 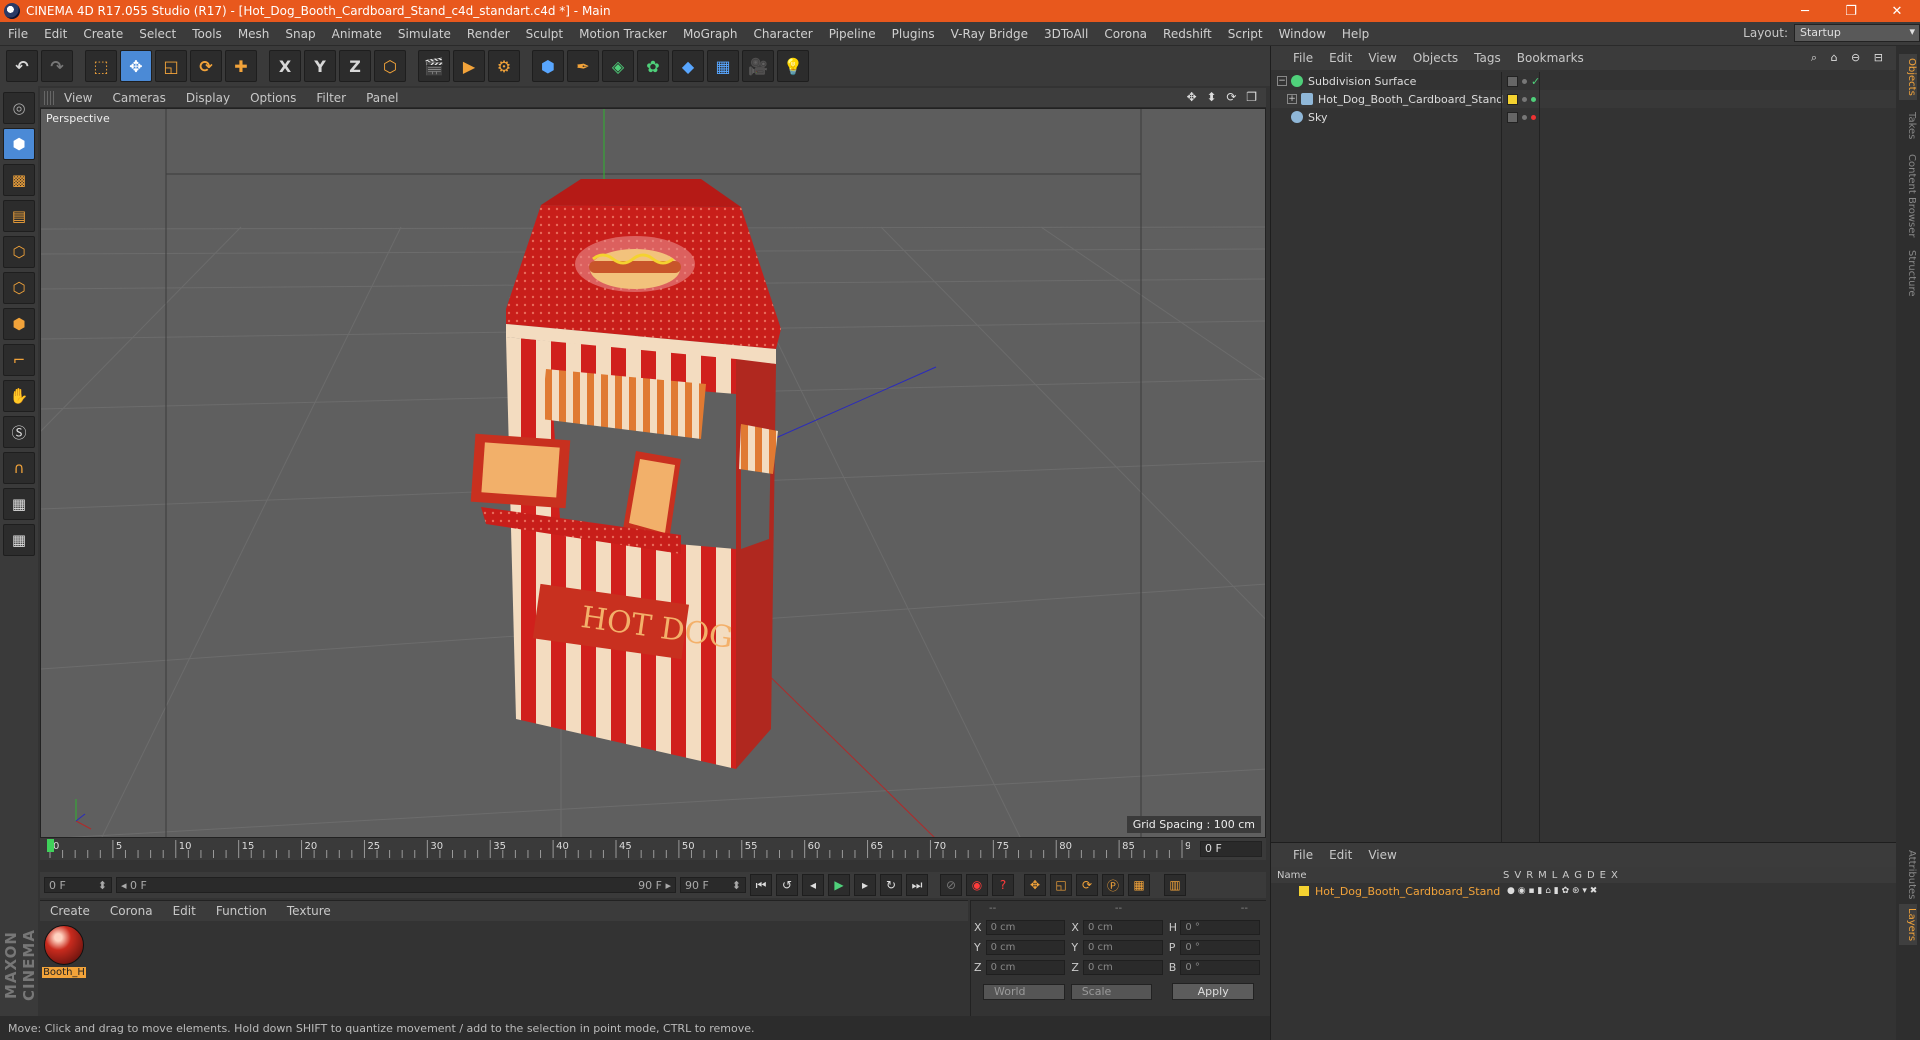 What do you see at coordinates (131, 911) in the screenshot?
I see `material-menu-corona: Corona` at bounding box center [131, 911].